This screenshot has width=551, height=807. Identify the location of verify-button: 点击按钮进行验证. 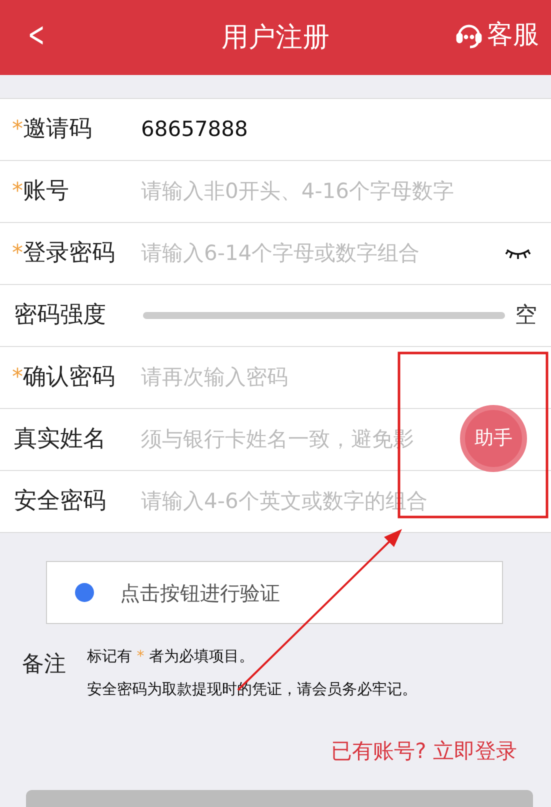
(274, 592).